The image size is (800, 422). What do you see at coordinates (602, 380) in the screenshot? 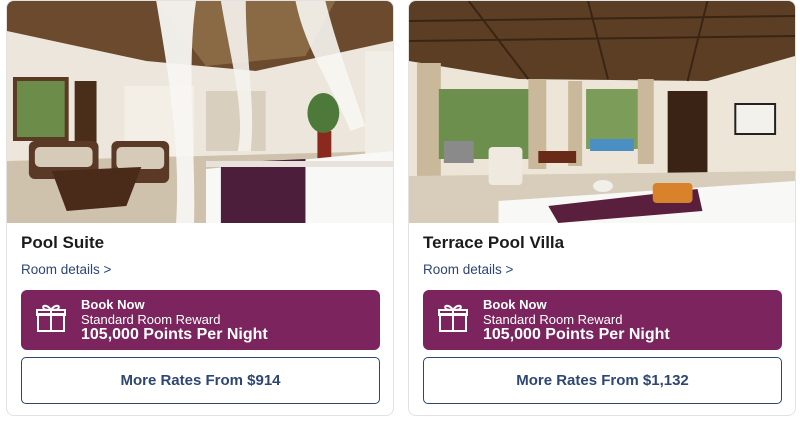
I see `more-rates-button: More Rates From $1,132` at bounding box center [602, 380].